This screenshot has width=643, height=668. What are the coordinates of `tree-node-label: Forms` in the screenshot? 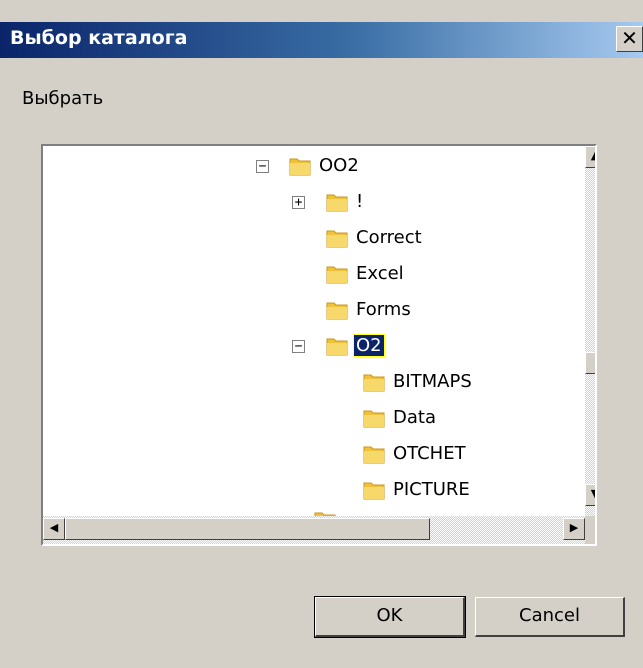 It's located at (383, 309).